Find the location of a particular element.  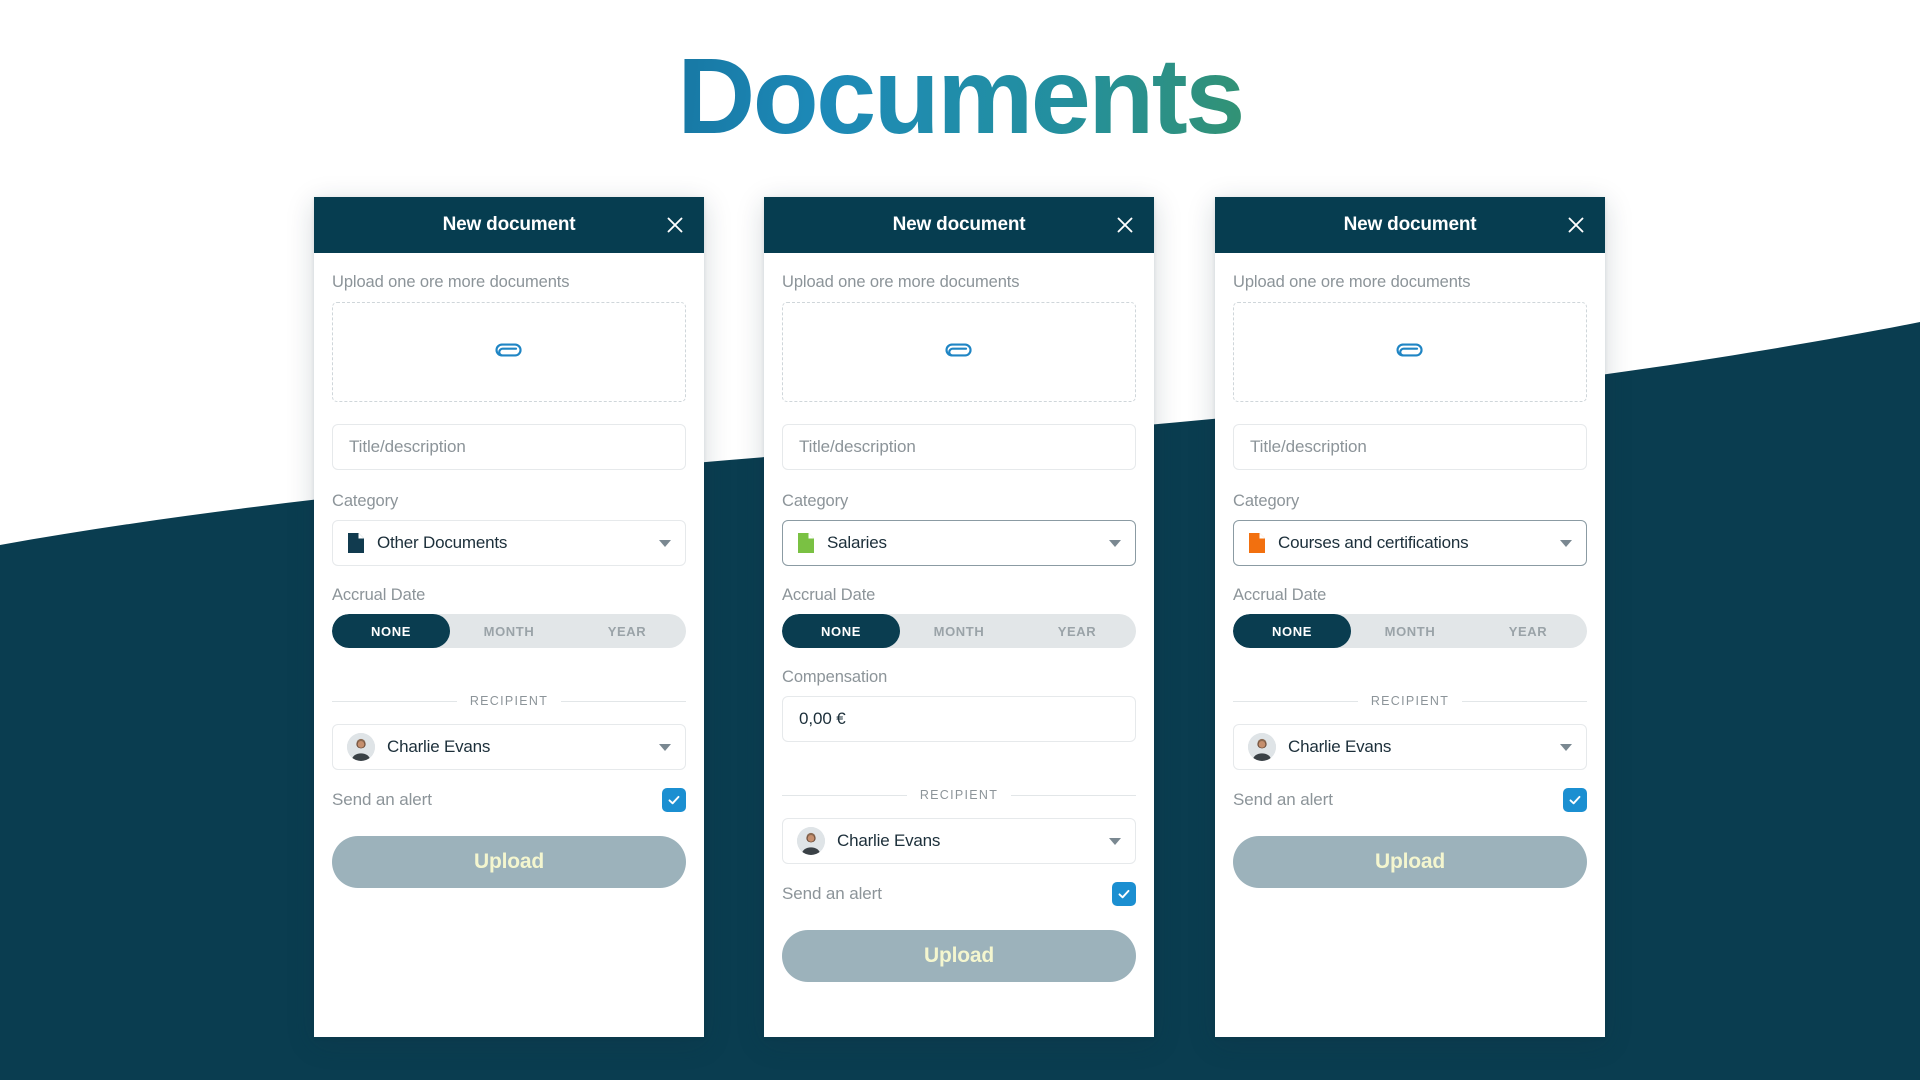

category-select: Courses and certifications is located at coordinates (1410, 543).